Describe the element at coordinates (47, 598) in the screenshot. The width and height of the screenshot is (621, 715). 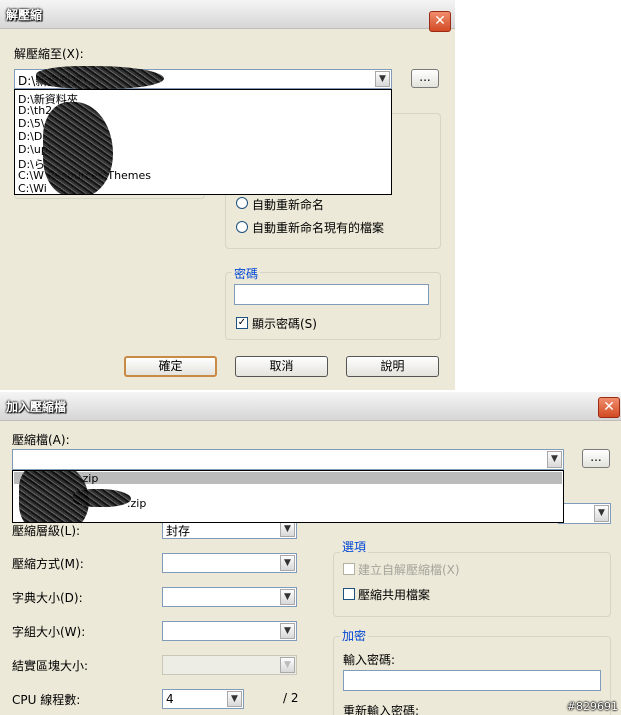
I see `dict-label: 字典大小(D):` at that location.